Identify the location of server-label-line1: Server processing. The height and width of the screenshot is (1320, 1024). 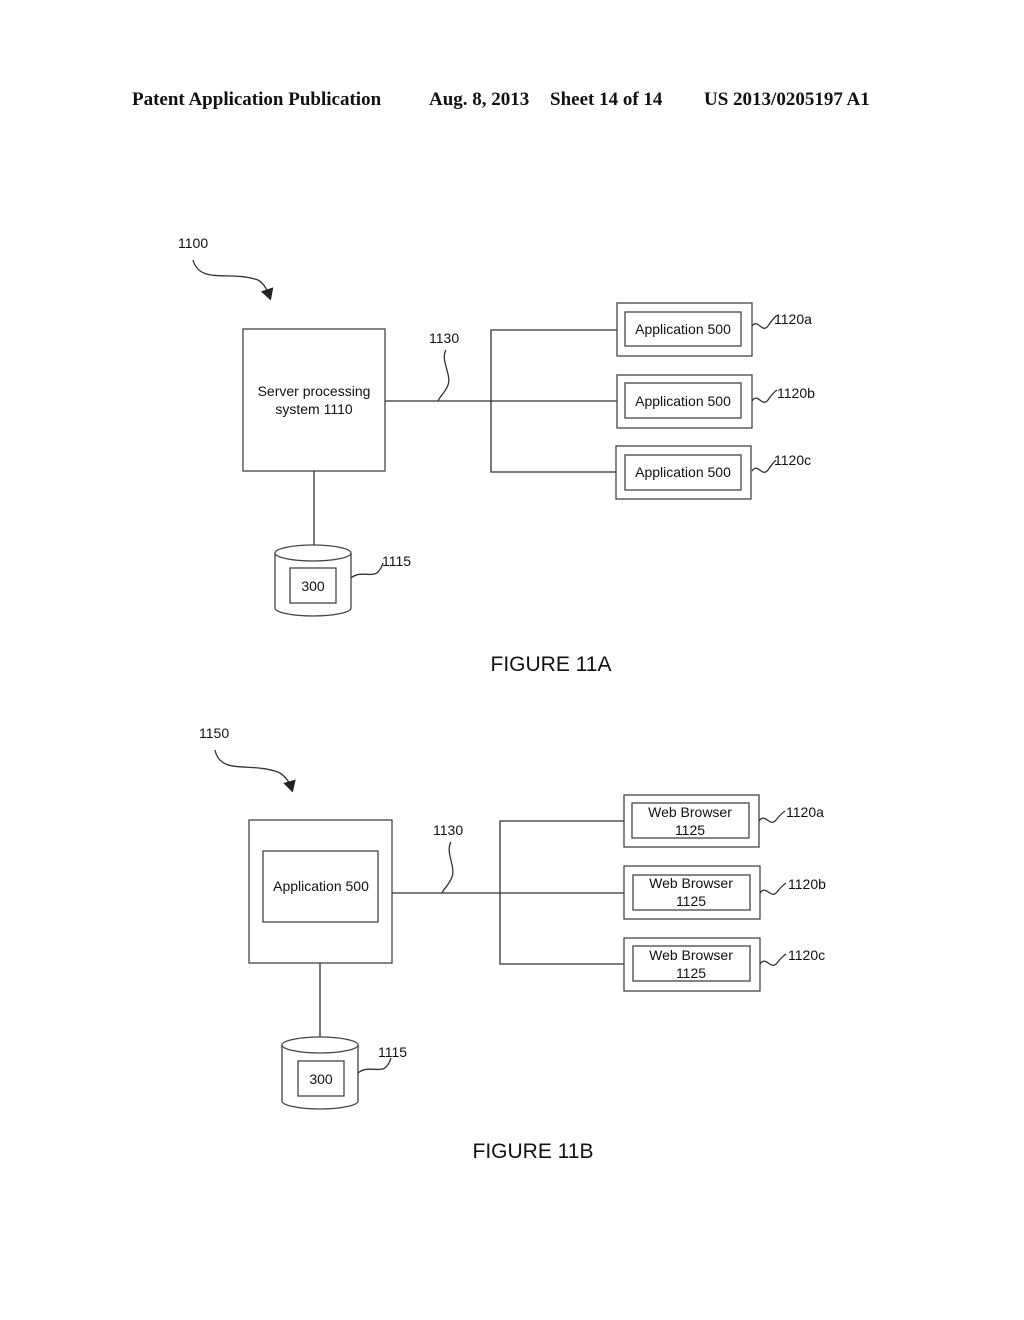
(314, 391).